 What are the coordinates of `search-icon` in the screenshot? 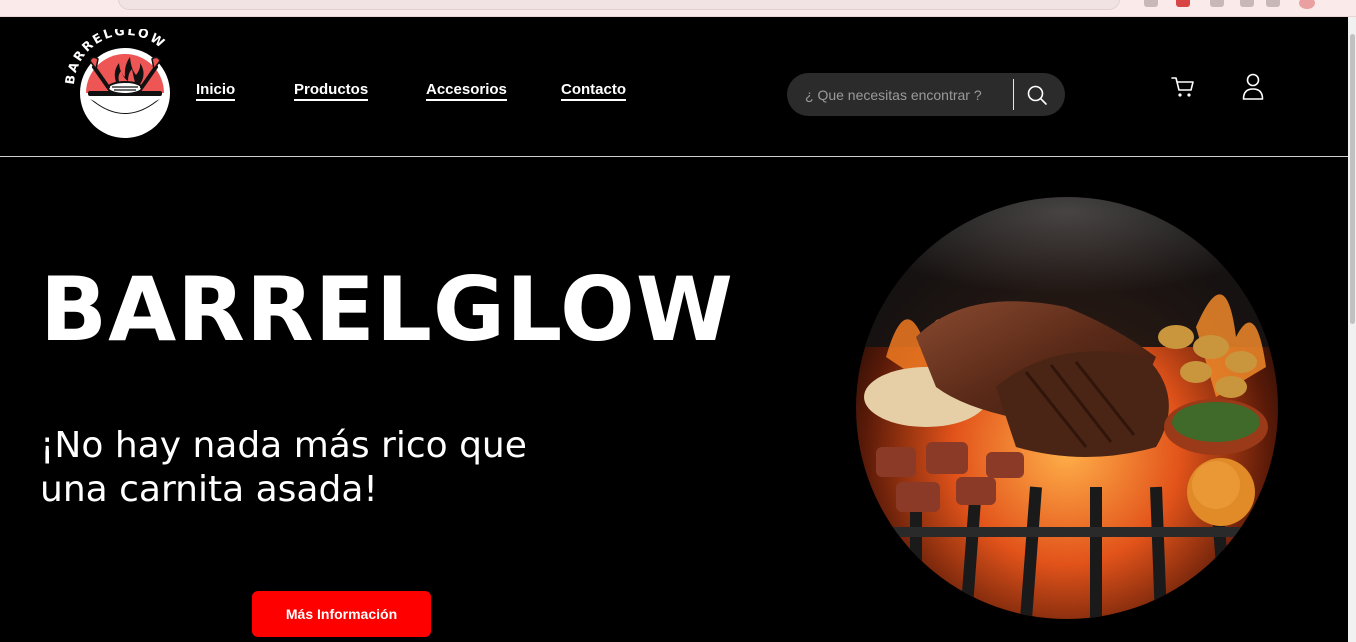 It's located at (1037, 95).